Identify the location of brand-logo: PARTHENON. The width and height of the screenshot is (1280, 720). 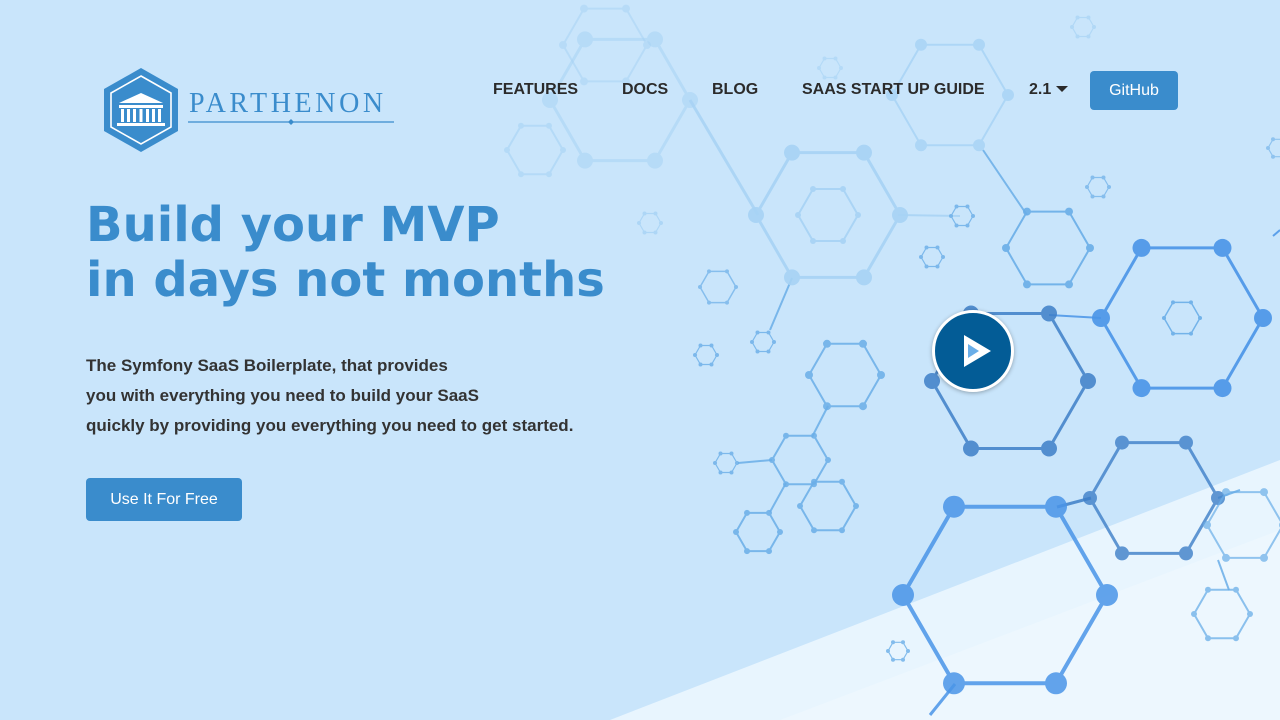
(250, 110).